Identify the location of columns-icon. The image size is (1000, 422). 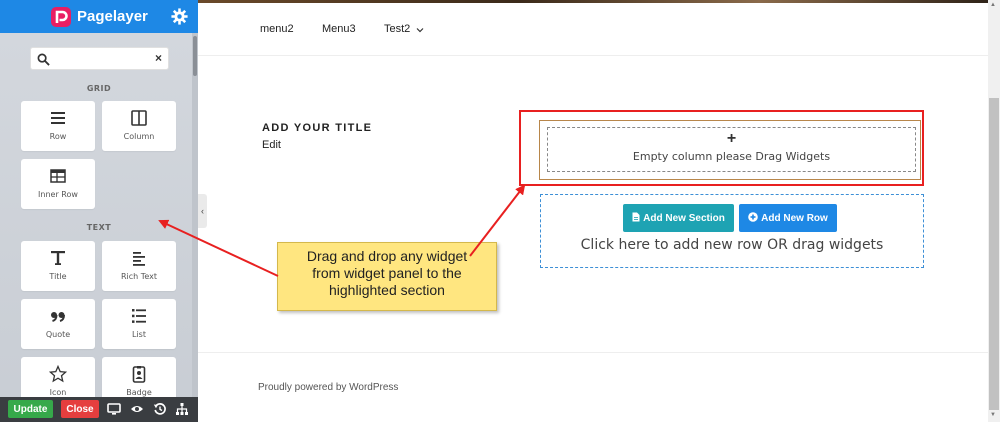
(139, 118).